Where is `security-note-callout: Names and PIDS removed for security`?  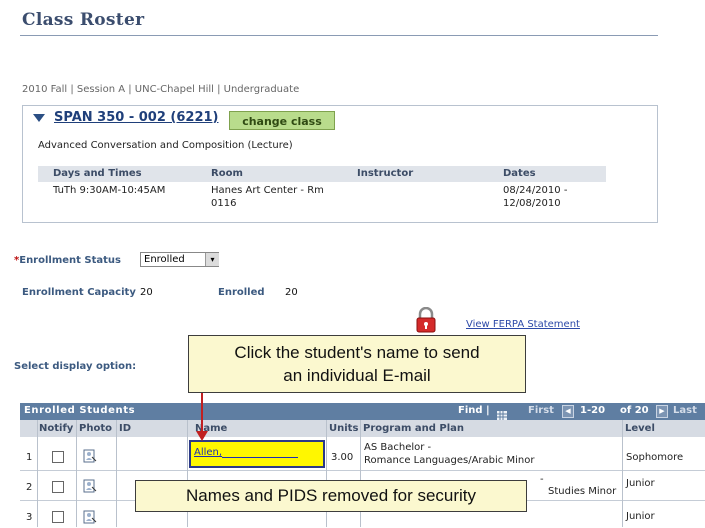 security-note-callout: Names and PIDS removed for security is located at coordinates (331, 496).